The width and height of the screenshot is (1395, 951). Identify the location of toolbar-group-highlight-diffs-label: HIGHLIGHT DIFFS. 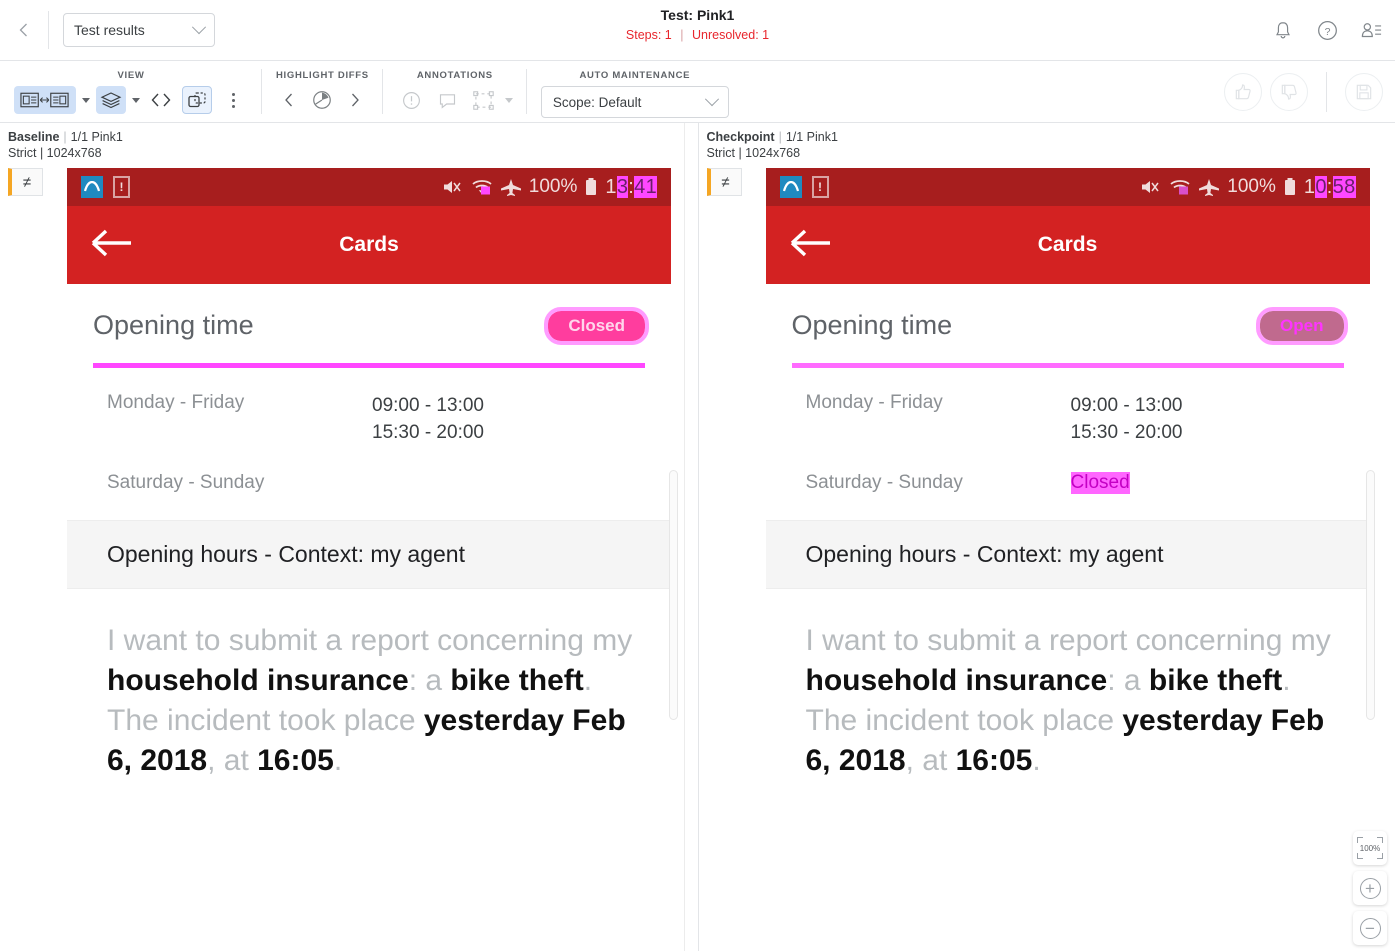
(322, 75).